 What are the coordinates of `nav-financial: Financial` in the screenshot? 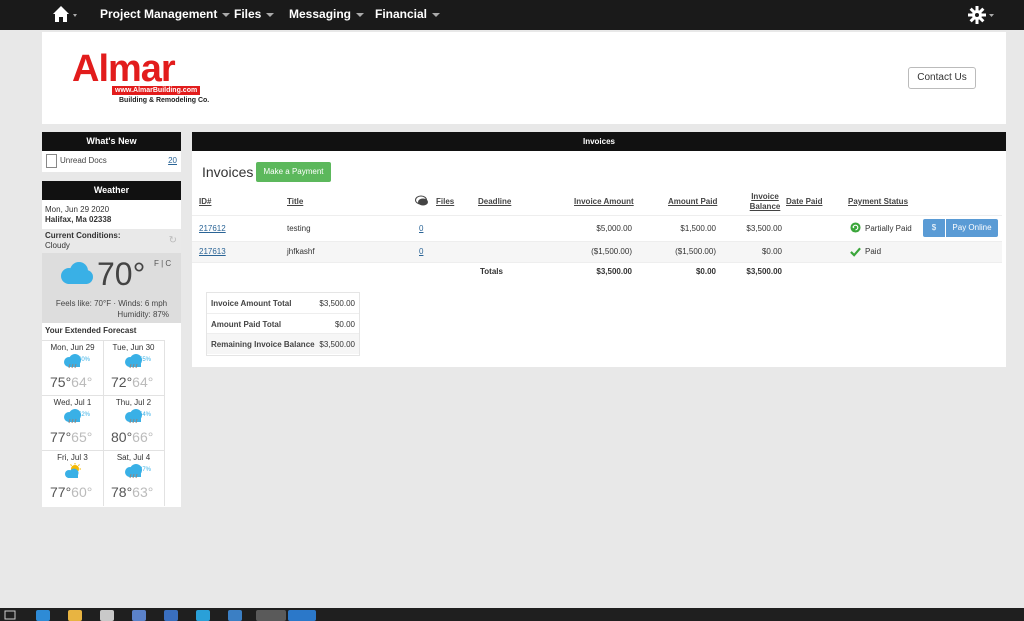 It's located at (408, 14).